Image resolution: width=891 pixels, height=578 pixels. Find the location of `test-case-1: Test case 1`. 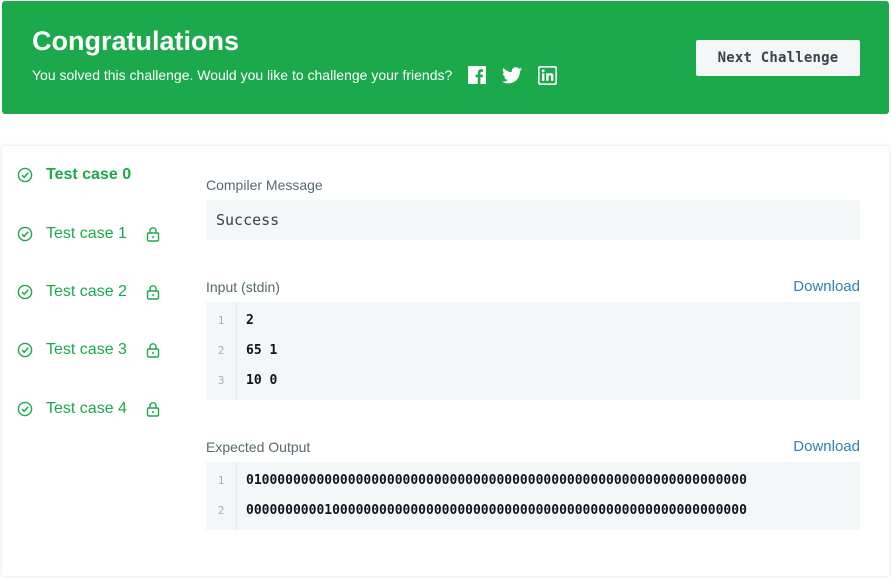

test-case-1: Test case 1 is located at coordinates (88, 234).